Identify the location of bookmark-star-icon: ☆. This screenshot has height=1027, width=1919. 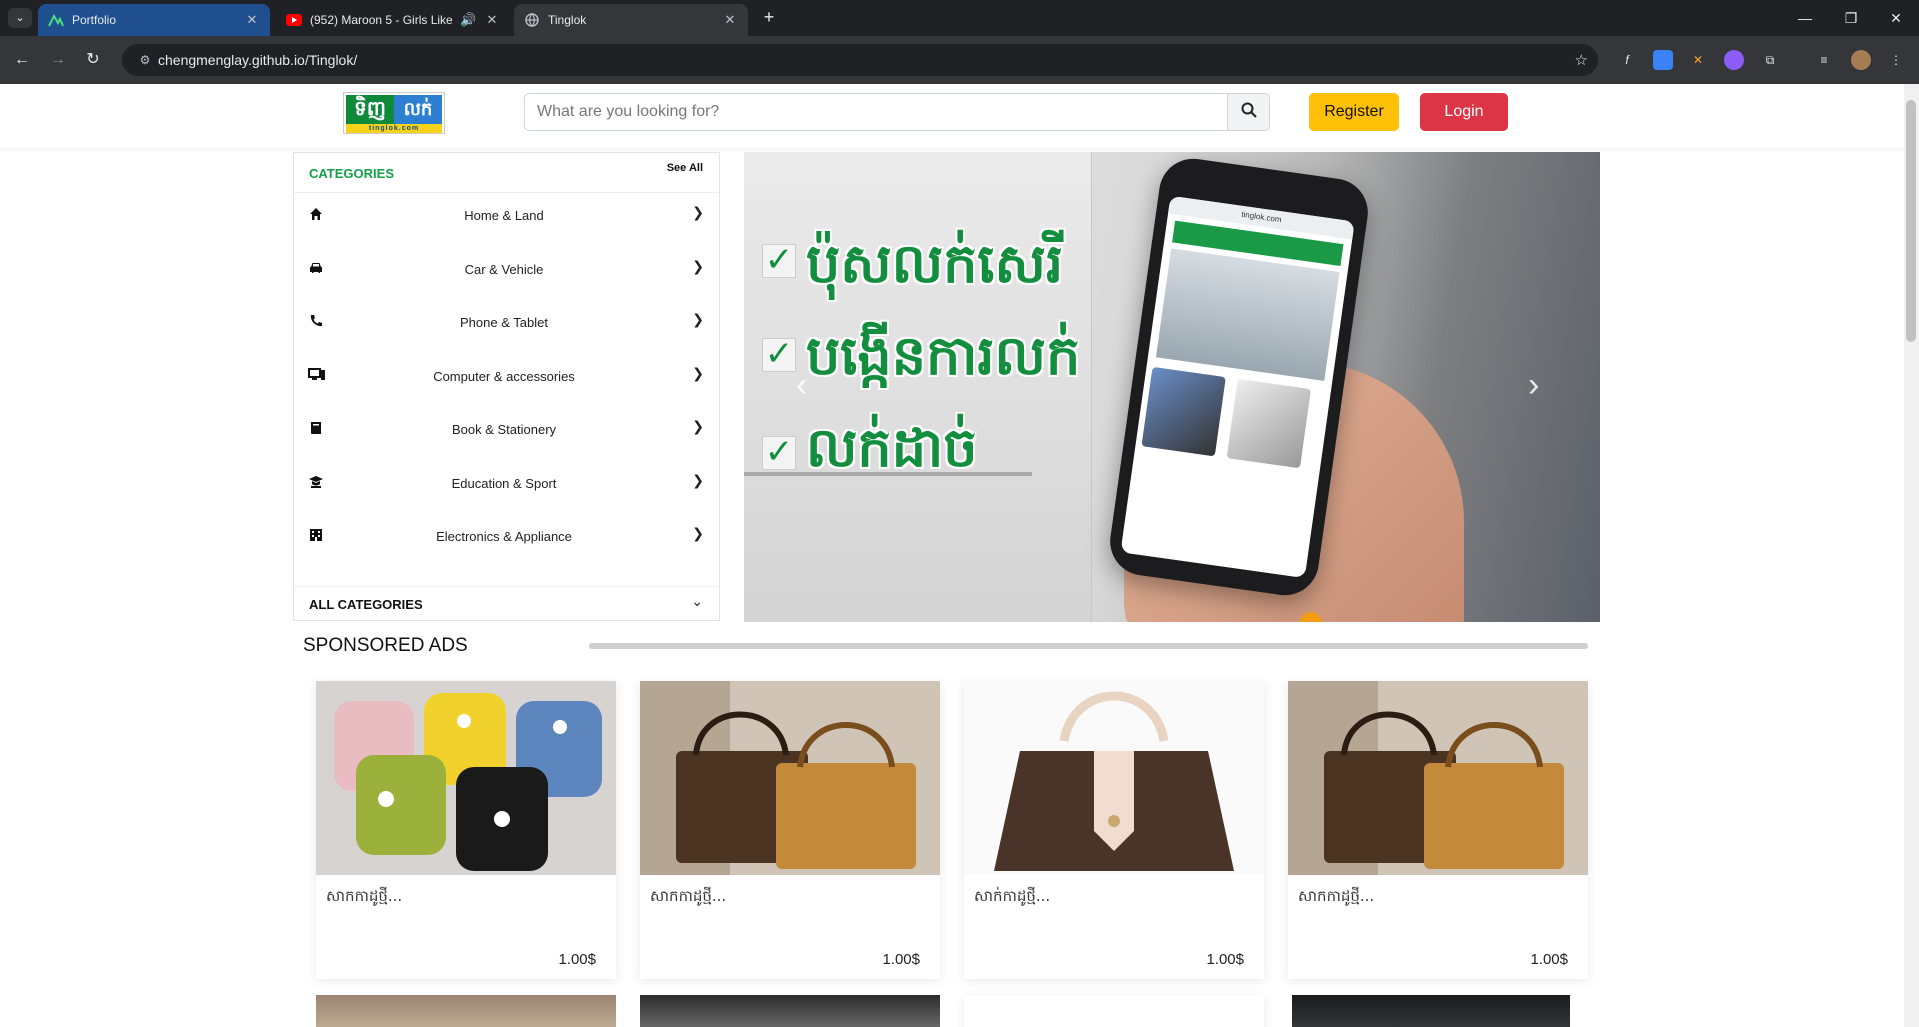
(1581, 60).